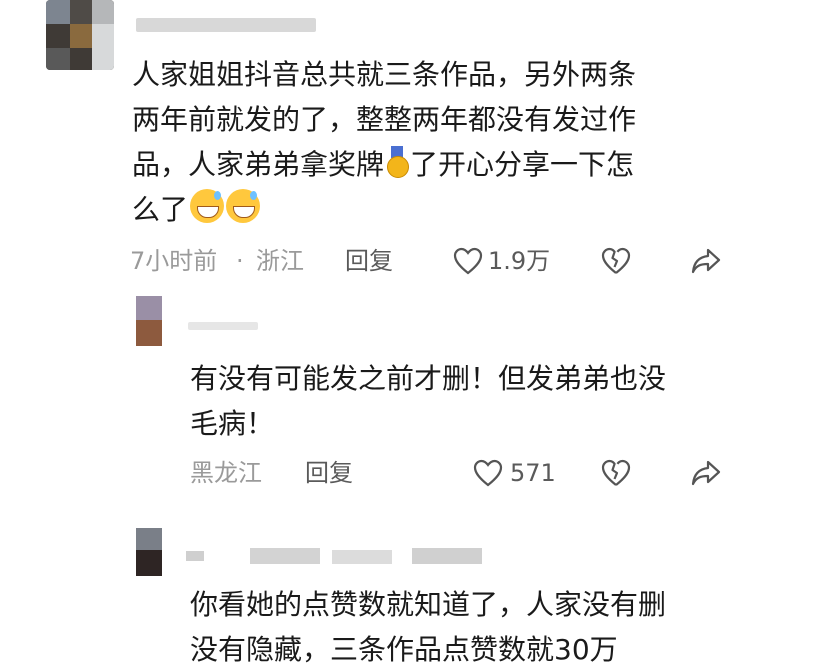 This screenshot has width=818, height=672. What do you see at coordinates (232, 423) in the screenshot?
I see `comment-line: 毛病！` at bounding box center [232, 423].